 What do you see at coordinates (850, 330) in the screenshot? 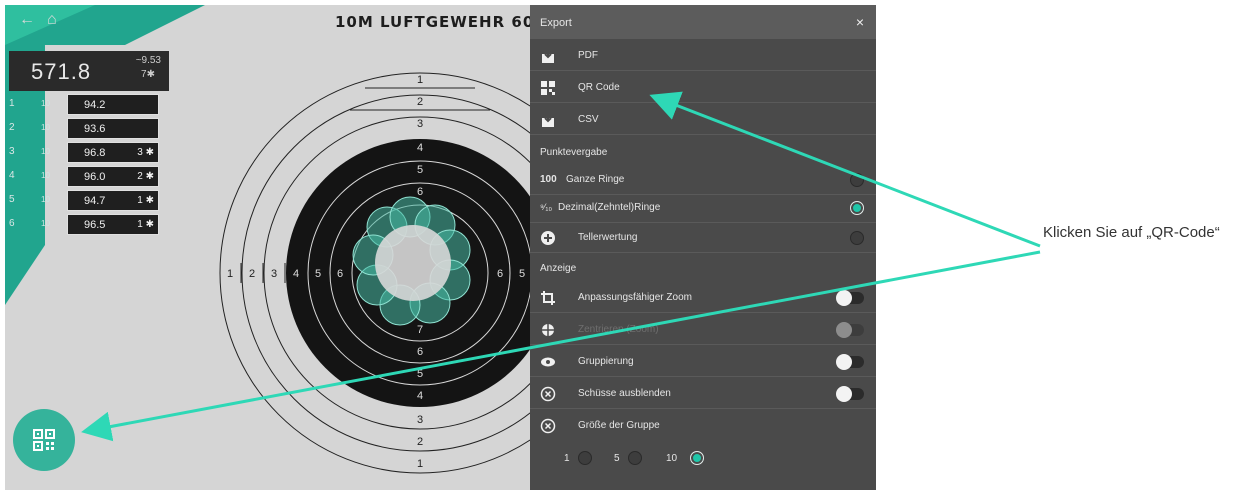
I see `toggle-switch-disabled` at bounding box center [850, 330].